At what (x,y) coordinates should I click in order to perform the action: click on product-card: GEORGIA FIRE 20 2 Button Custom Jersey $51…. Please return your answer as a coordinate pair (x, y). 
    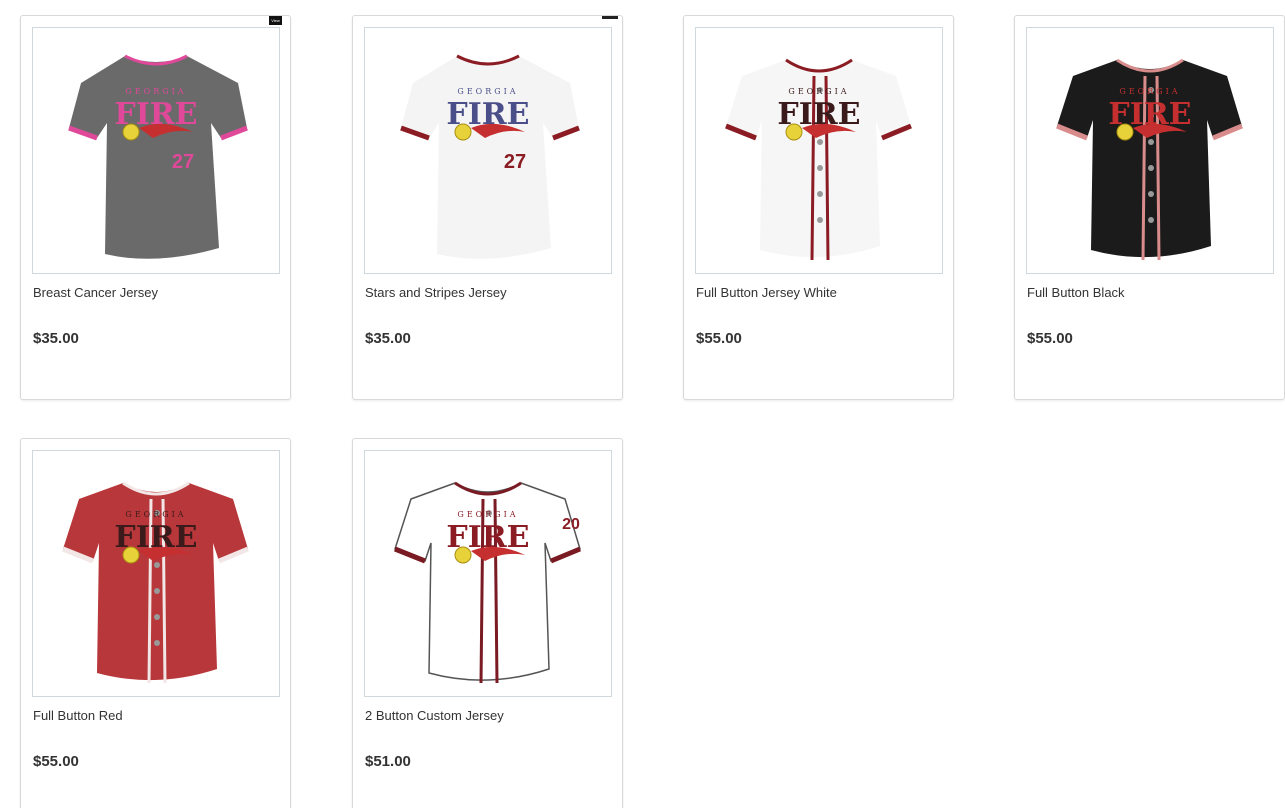
    Looking at the image, I should click on (487, 623).